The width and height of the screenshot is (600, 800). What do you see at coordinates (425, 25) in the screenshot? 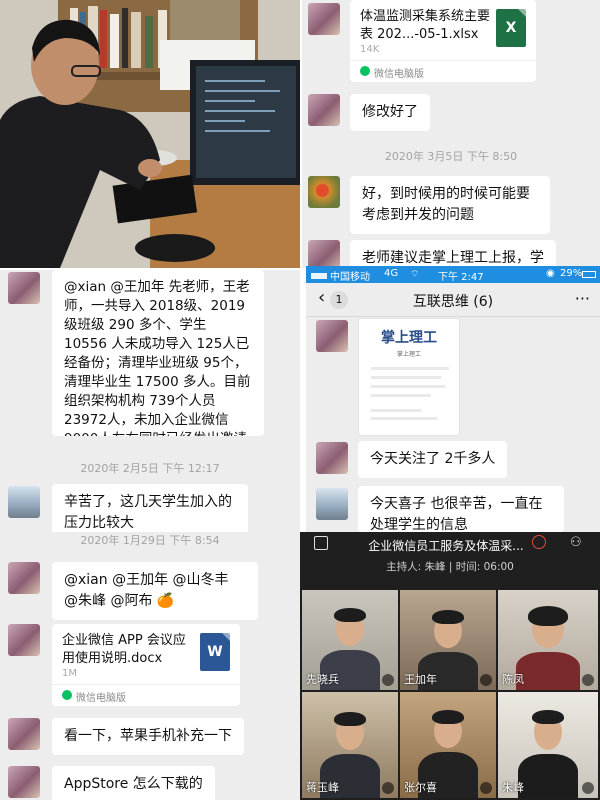
I see `file-name: 体温监测采集系统主要表 202...-05-1.xlsx` at bounding box center [425, 25].